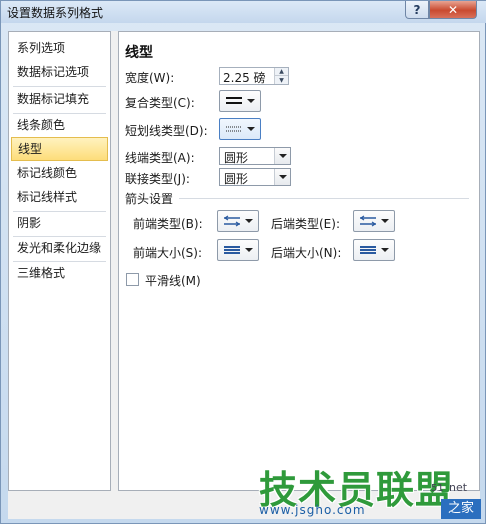  What do you see at coordinates (160, 103) in the screenshot?
I see `compound-type-label: 复合类型(C):` at bounding box center [160, 103].